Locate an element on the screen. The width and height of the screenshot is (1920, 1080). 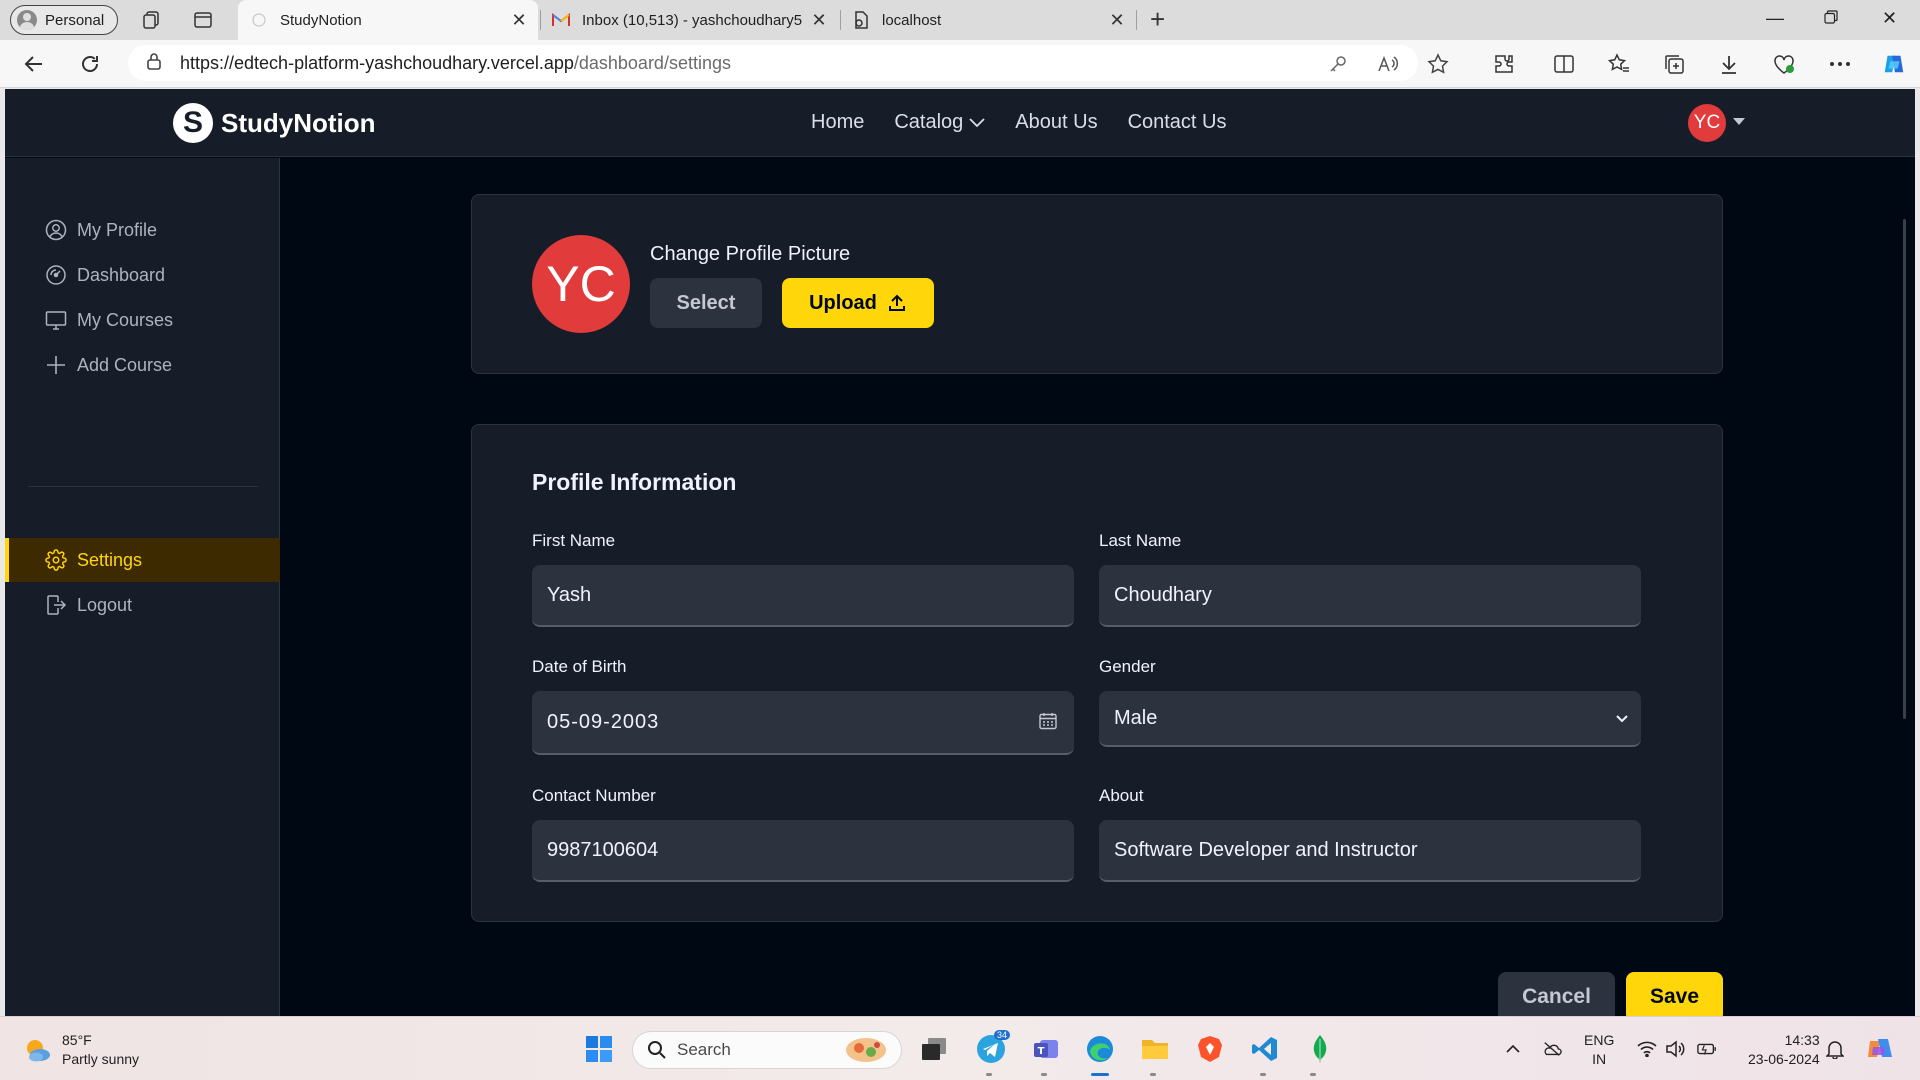
sidebar-item-settings: Settings is located at coordinates (142, 560).